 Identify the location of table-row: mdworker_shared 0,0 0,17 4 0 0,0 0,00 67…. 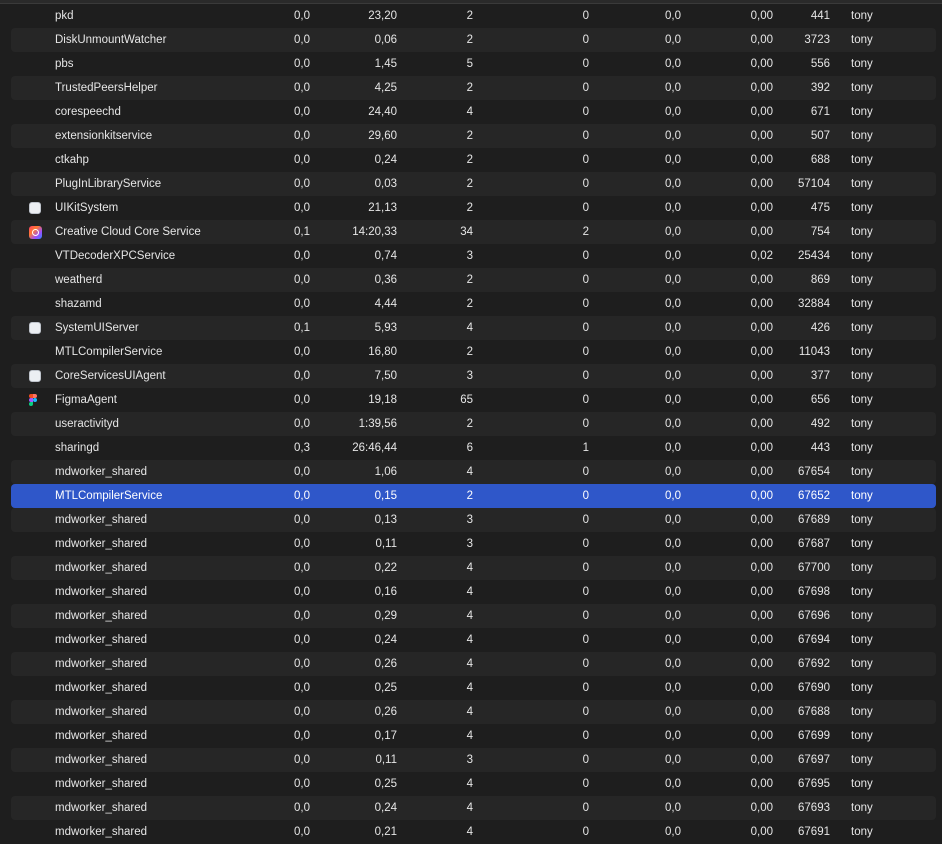
(473, 736).